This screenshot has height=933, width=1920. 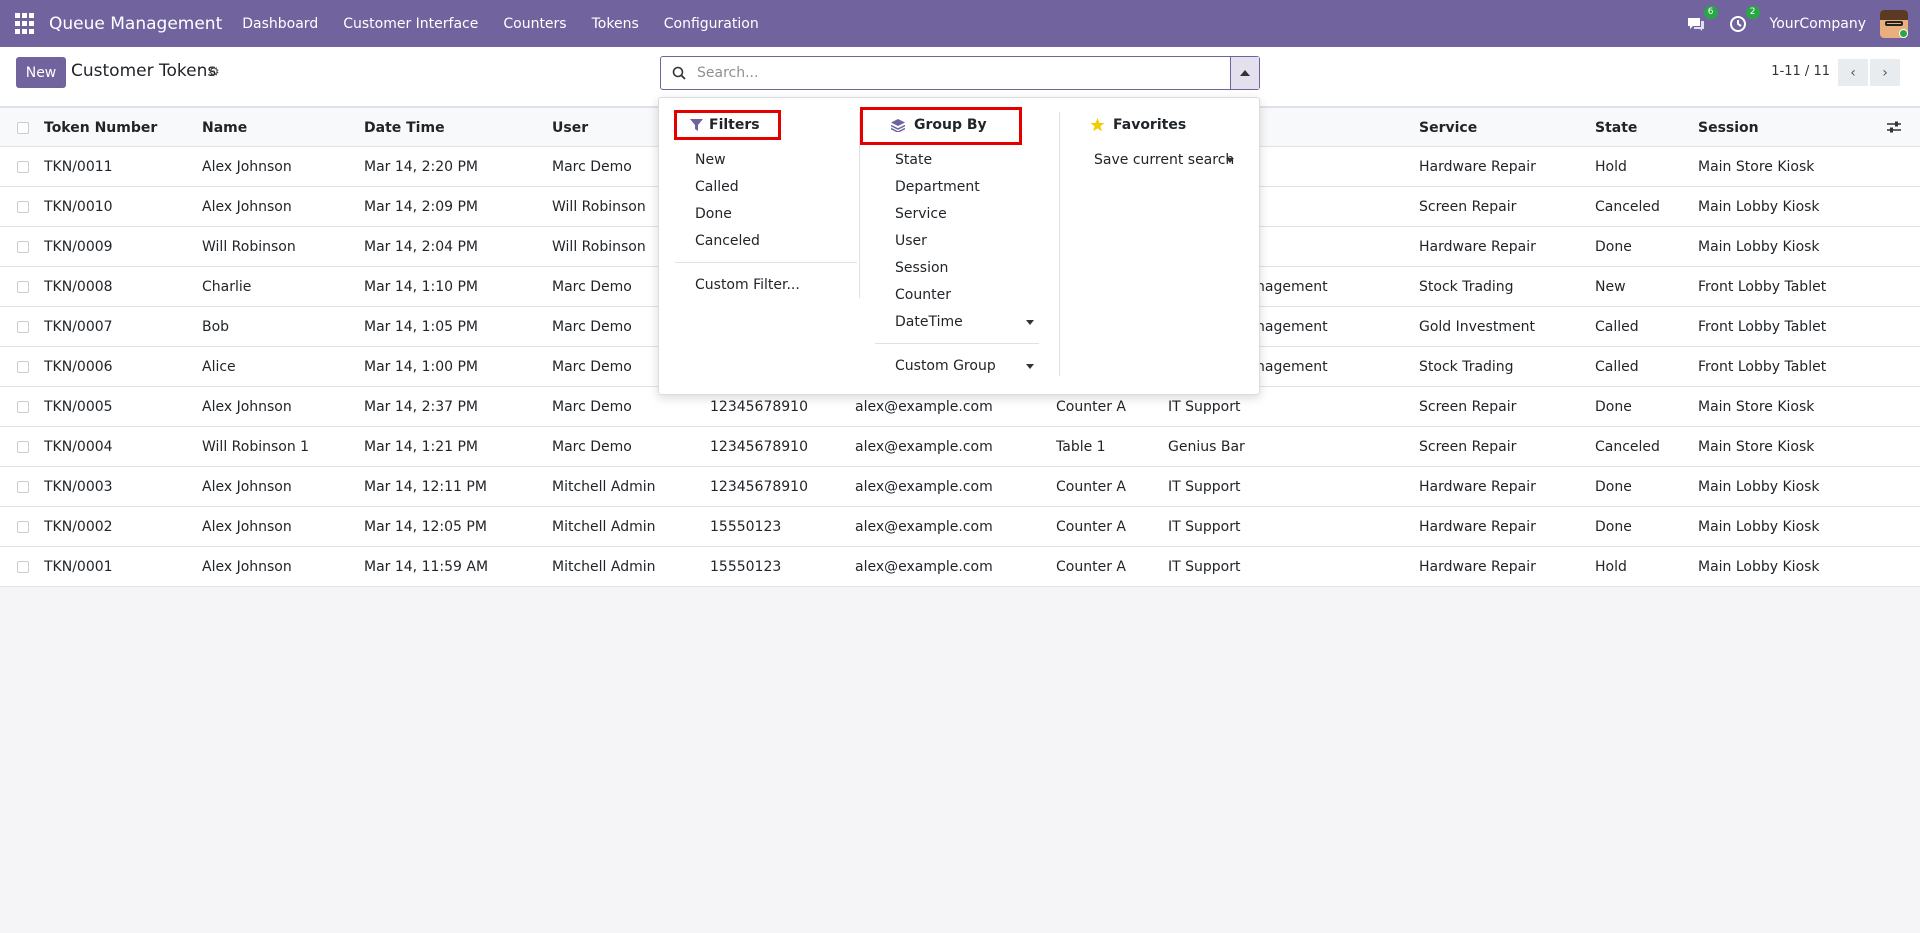 What do you see at coordinates (1627, 447) in the screenshot?
I see `cell-state: Canceled` at bounding box center [1627, 447].